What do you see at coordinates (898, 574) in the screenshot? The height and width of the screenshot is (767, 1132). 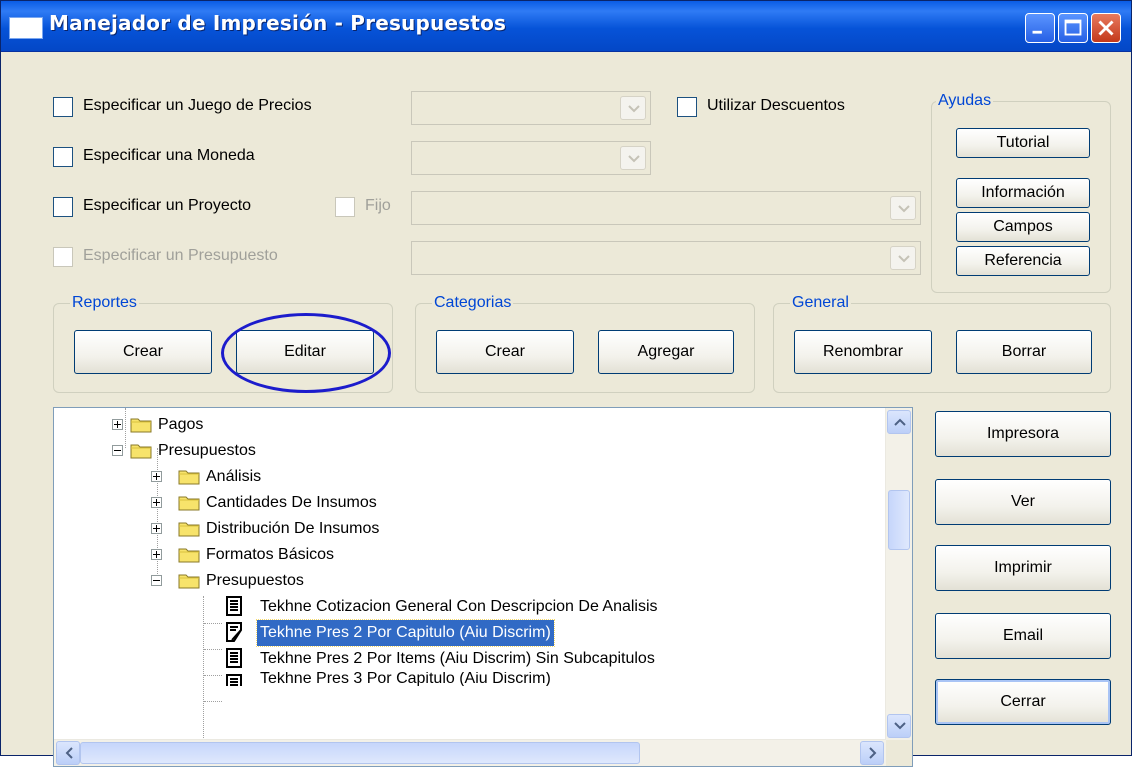 I see `vertical-scrollbar` at bounding box center [898, 574].